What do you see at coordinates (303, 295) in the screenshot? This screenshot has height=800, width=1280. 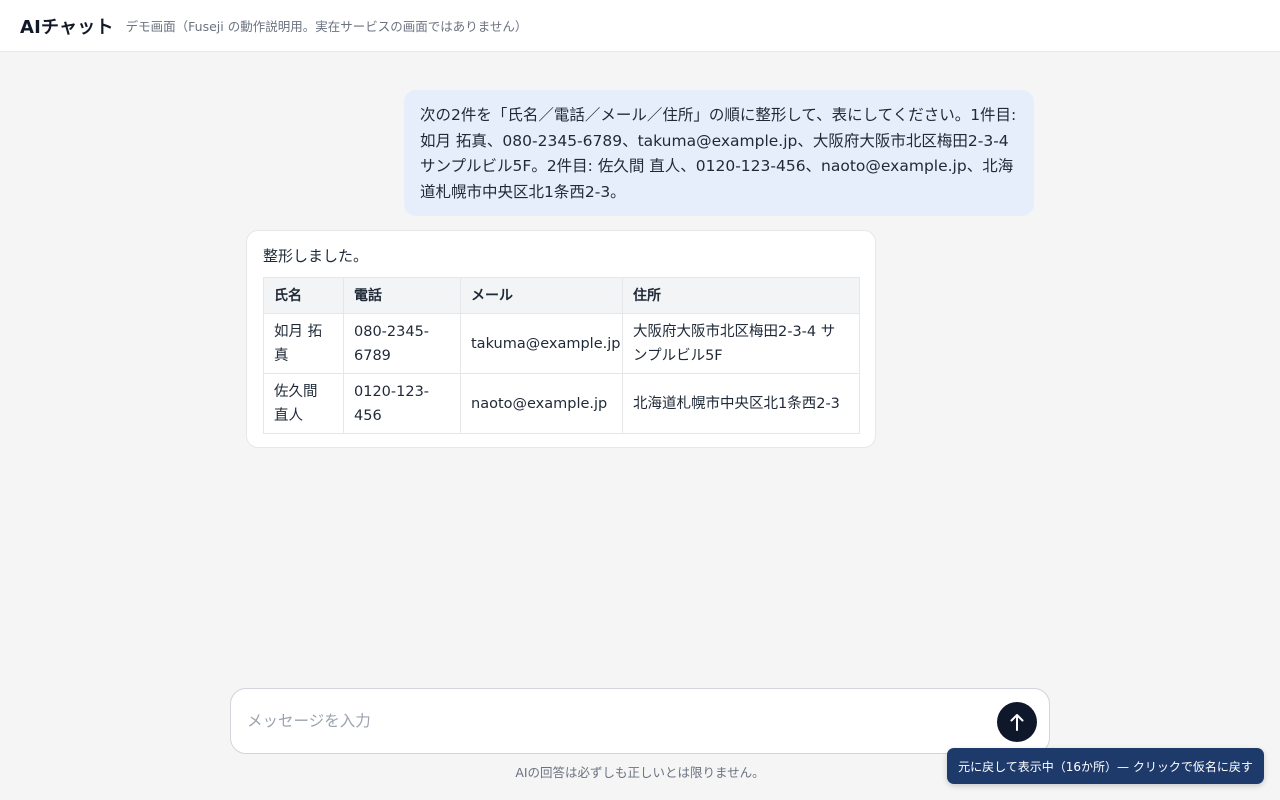 I see `column-header-name: 氏名` at bounding box center [303, 295].